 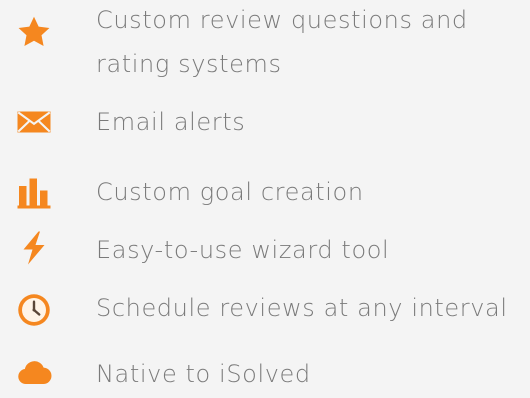 I want to click on feature-label-line: Native to iSolved, so click(x=203, y=374).